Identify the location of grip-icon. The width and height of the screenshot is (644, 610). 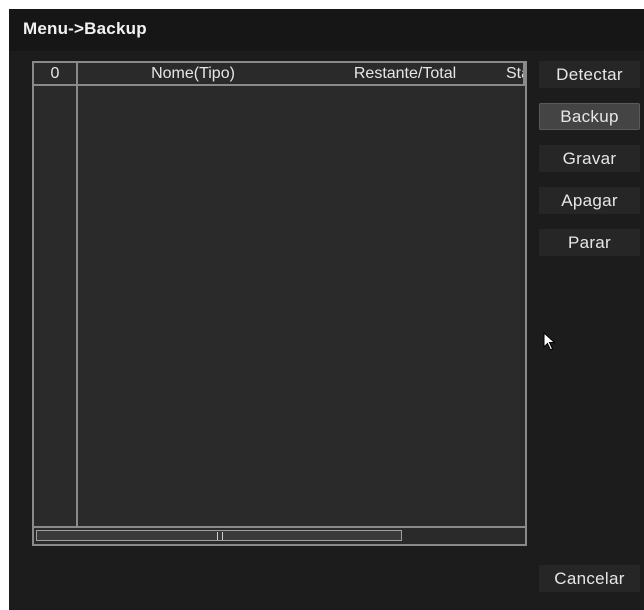
(220, 536).